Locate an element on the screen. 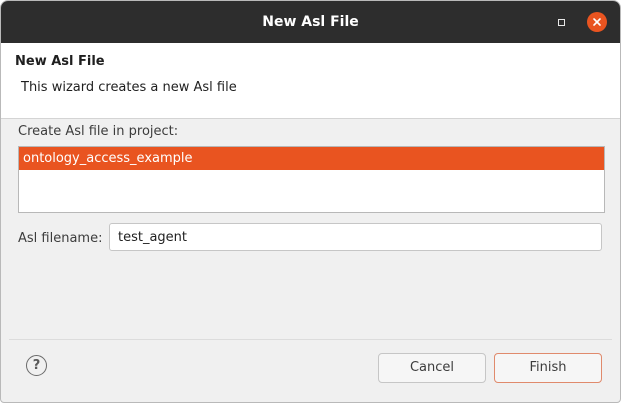 The width and height of the screenshot is (621, 403). filename-label: Asl filename: is located at coordinates (60, 238).